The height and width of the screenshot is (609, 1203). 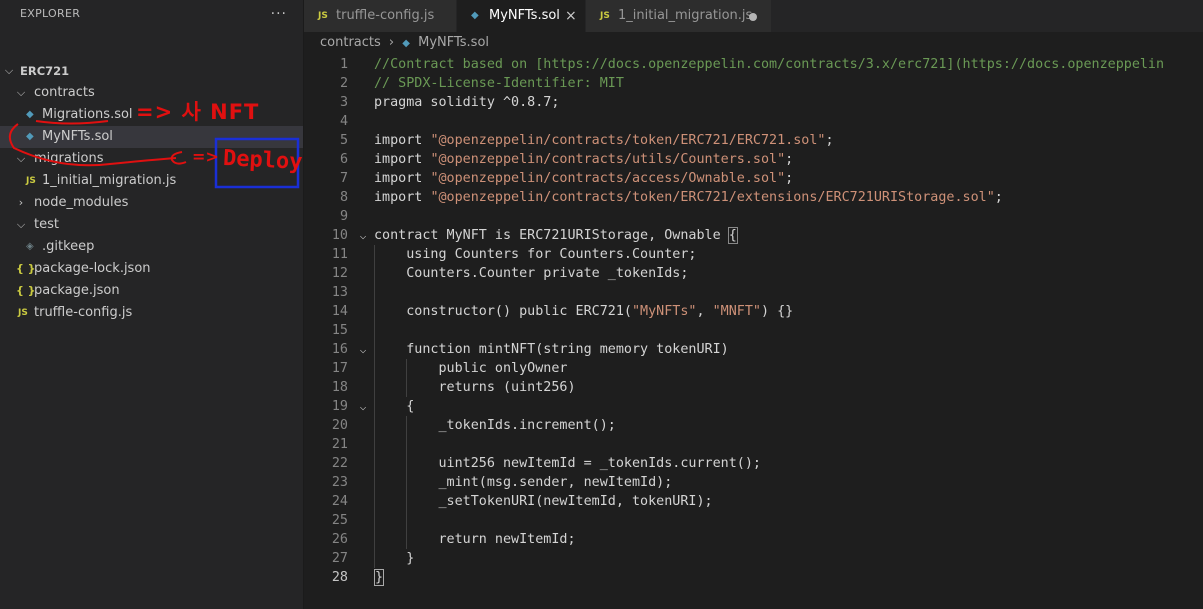 What do you see at coordinates (151, 159) in the screenshot?
I see `tree-folder-migrations: ⌵ migrations` at bounding box center [151, 159].